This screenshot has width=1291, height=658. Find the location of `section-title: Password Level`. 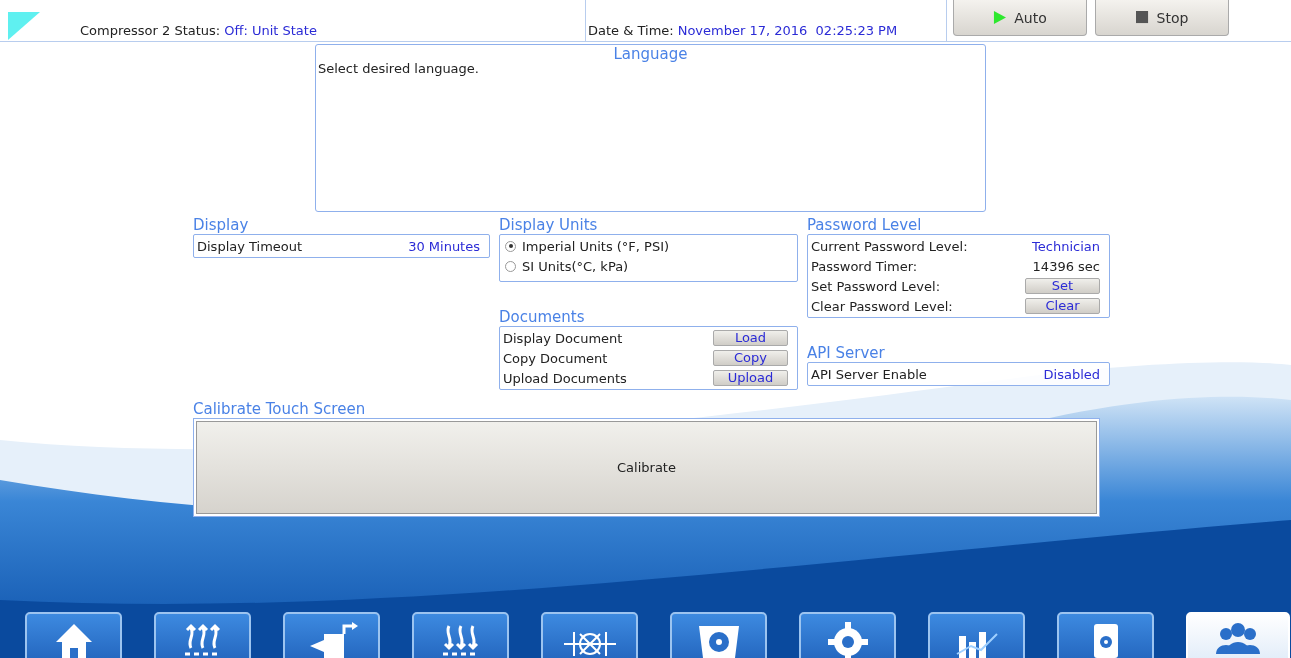

section-title: Password Level is located at coordinates (865, 225).